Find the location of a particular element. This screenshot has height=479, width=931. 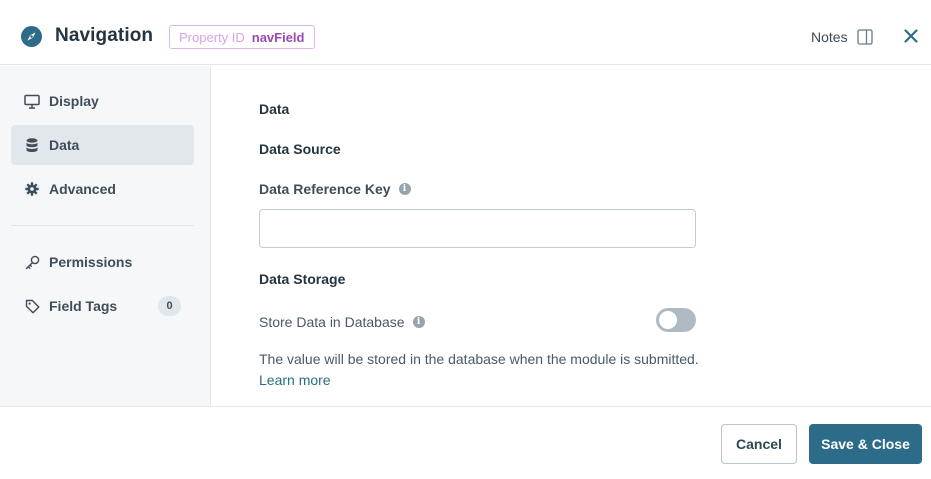

sidebar-item-permissions: Permissions is located at coordinates (102, 262).